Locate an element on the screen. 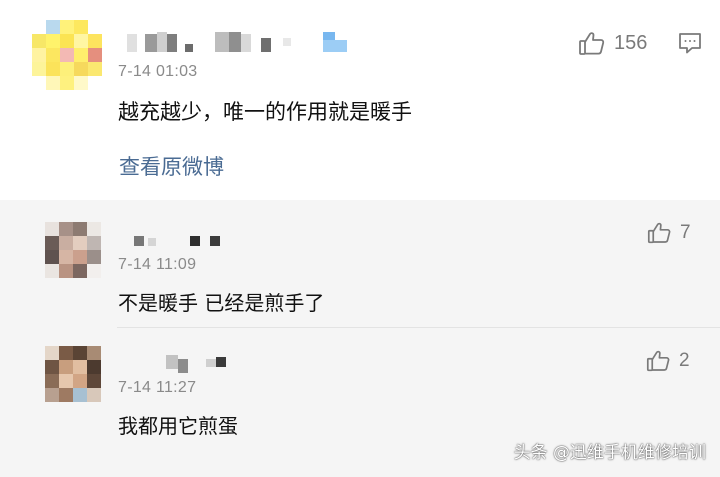 This screenshot has width=720, height=477. reply-timestamp: 7-14 11:27 is located at coordinates (157, 387).